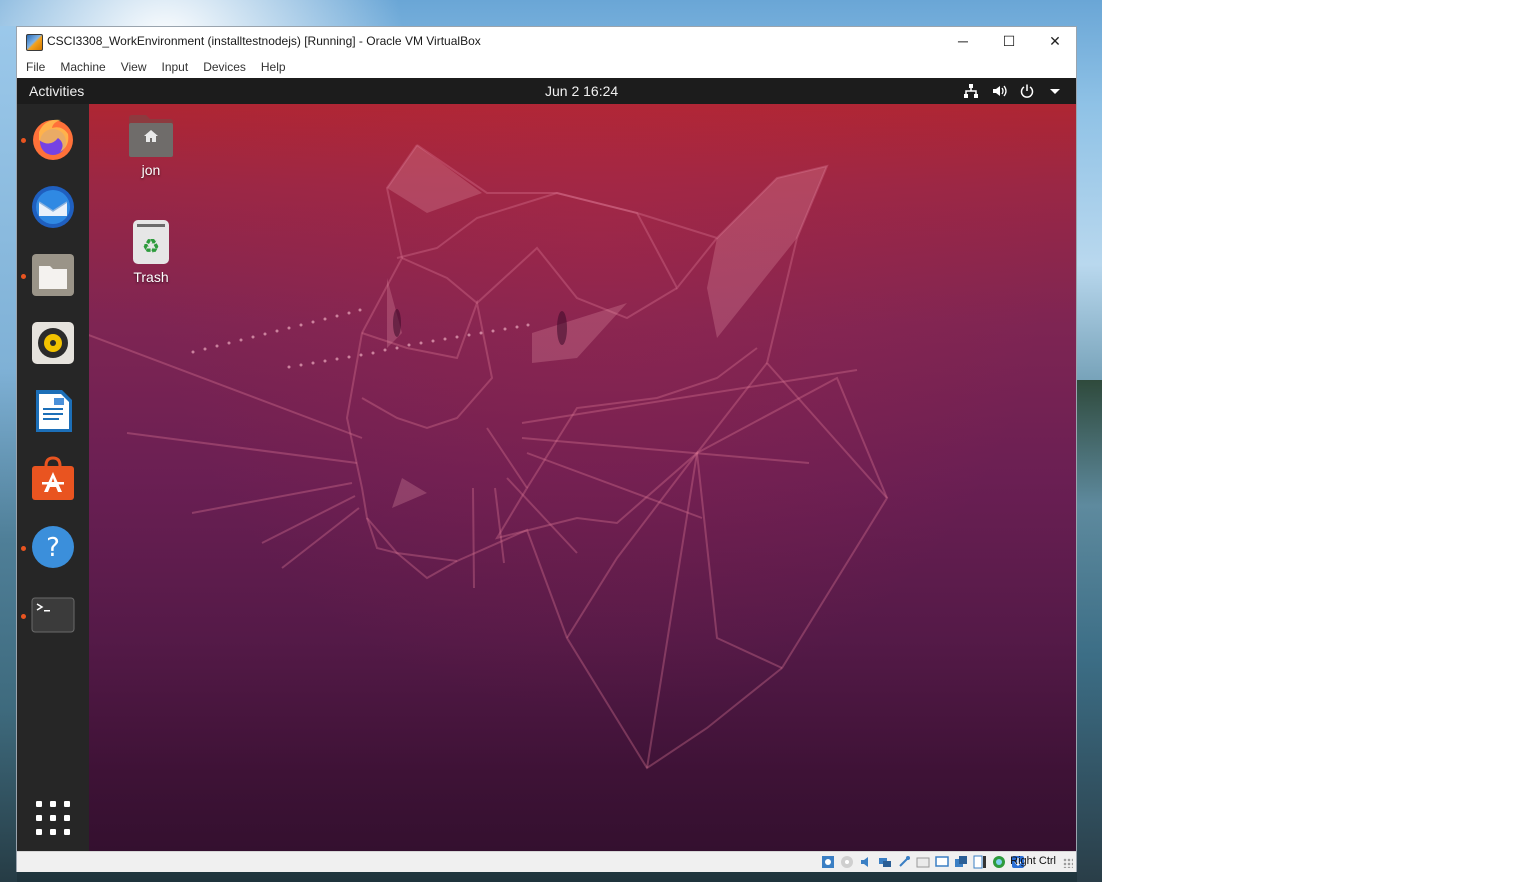 The image size is (1536, 882). I want to click on menu-help: Help, so click(273, 67).